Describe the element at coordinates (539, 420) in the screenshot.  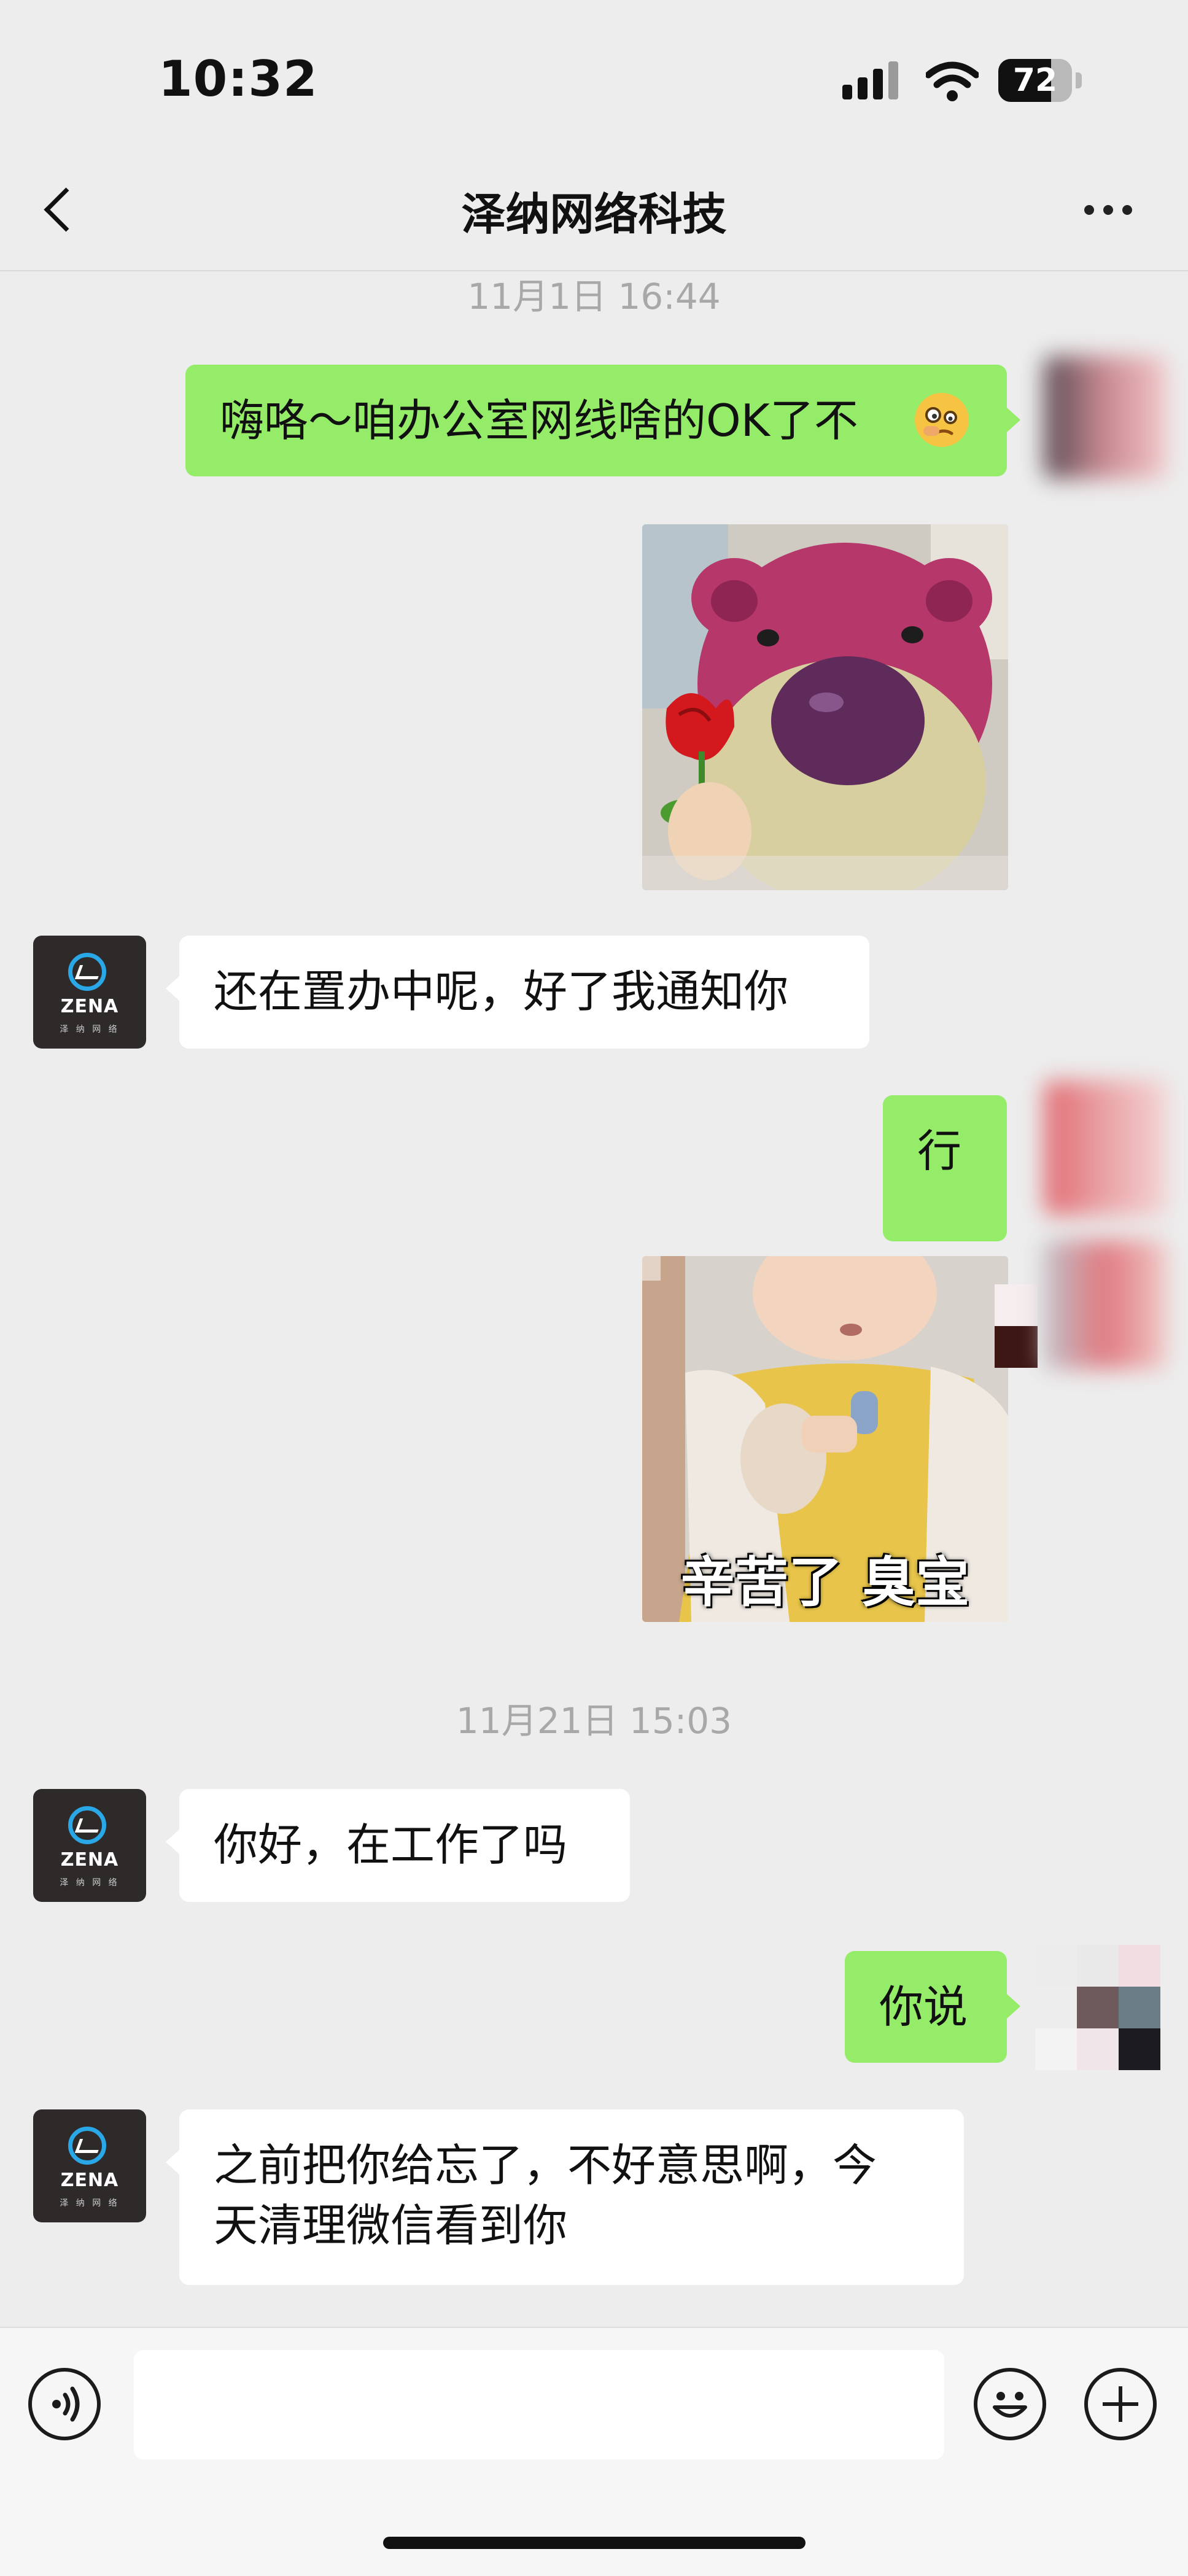
I see `message-text: 嗨咯～咱办公室网线啥的OK了不` at that location.